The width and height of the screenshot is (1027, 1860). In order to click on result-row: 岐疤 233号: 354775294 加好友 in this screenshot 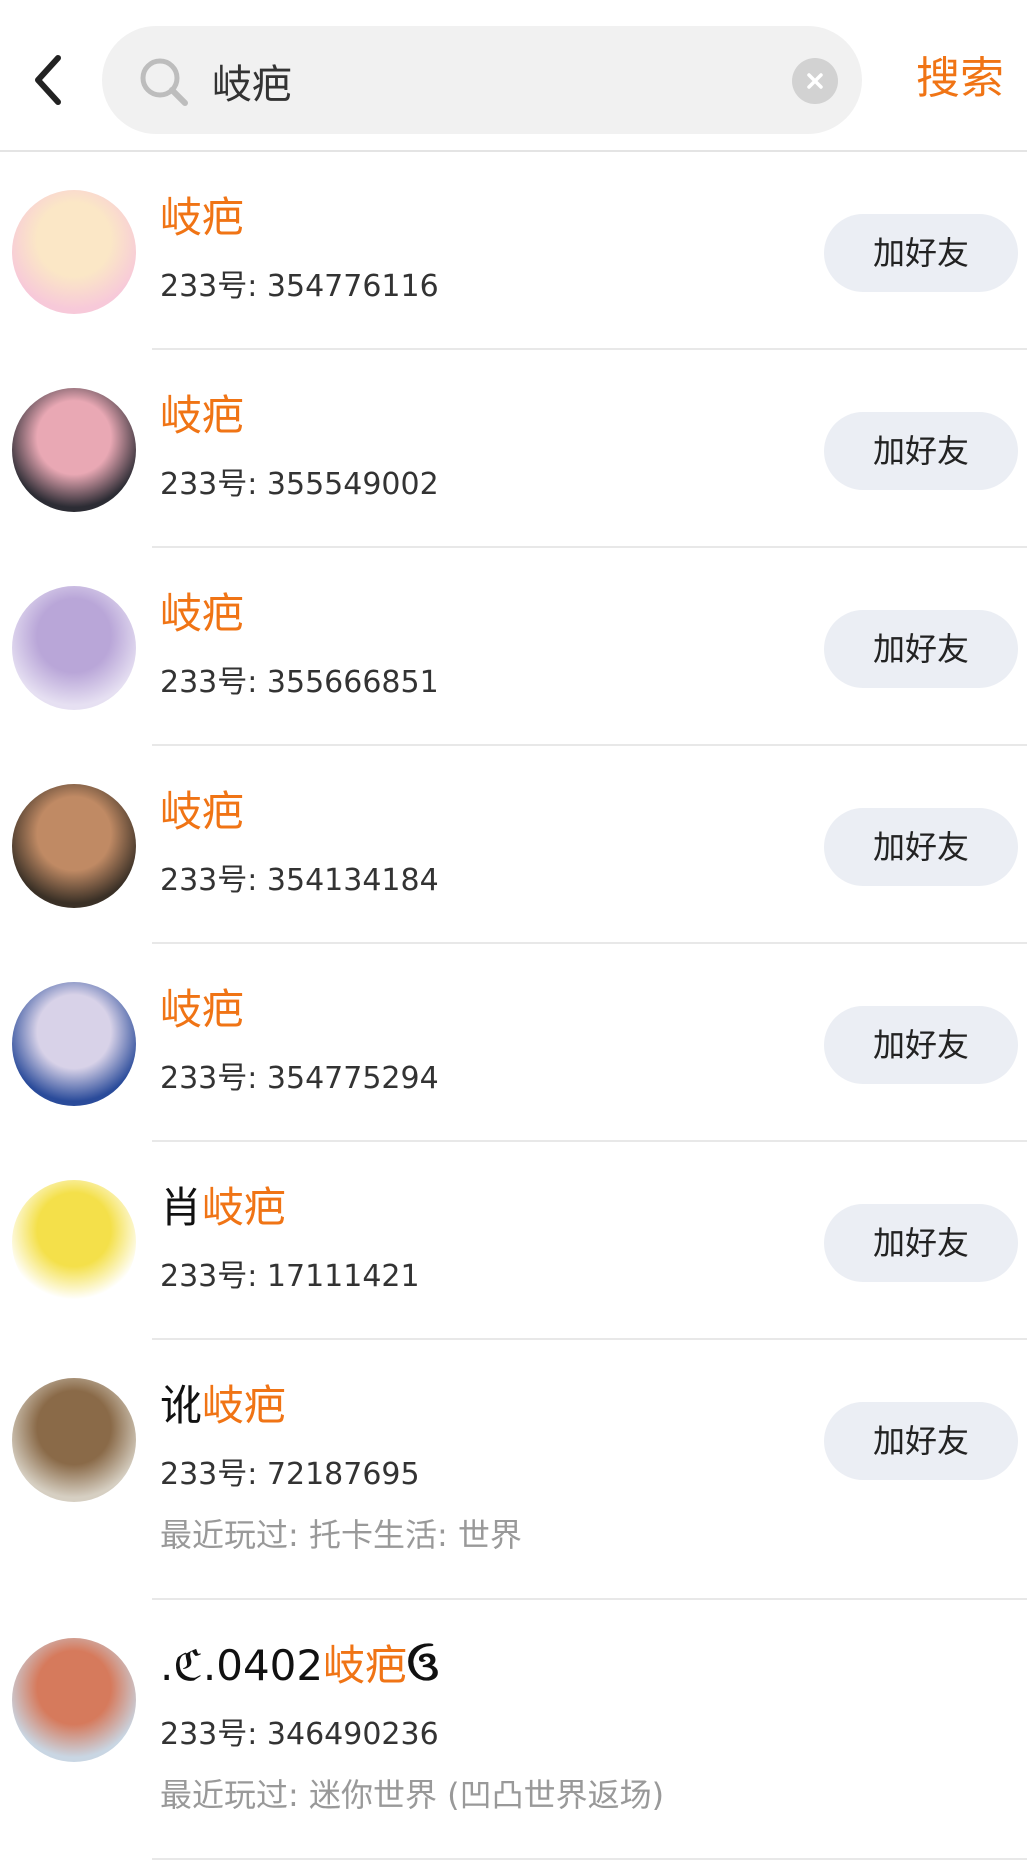, I will do `click(513, 1043)`.